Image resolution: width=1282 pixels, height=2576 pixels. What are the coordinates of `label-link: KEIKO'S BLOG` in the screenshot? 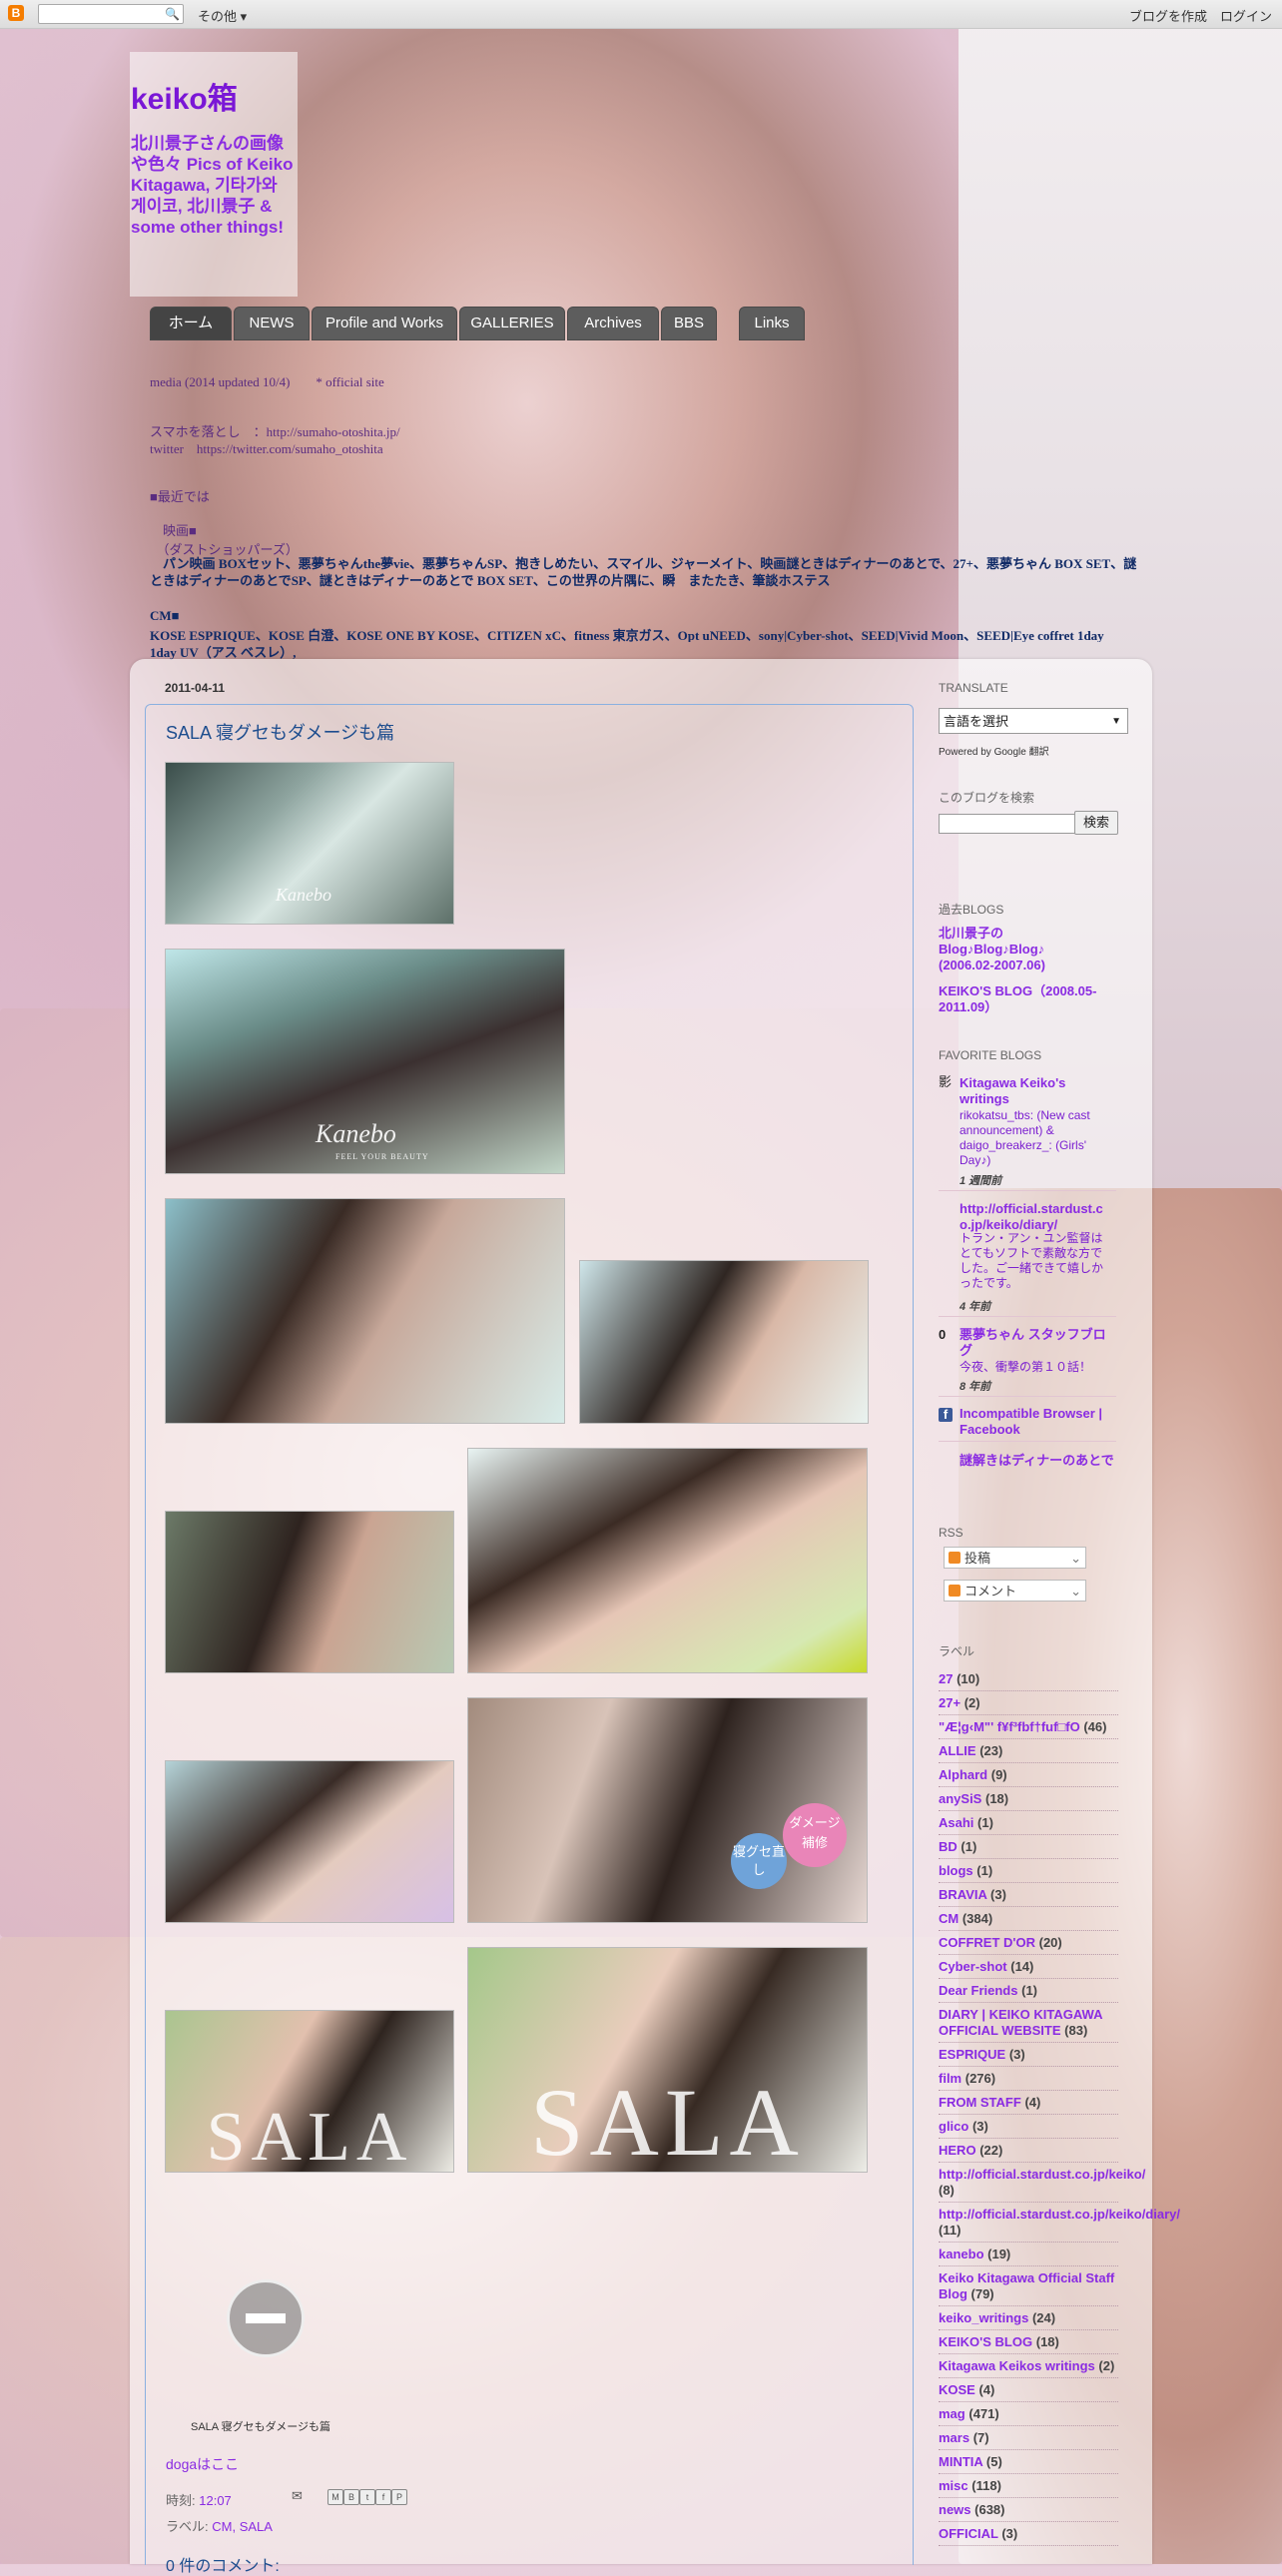 It's located at (985, 2341).